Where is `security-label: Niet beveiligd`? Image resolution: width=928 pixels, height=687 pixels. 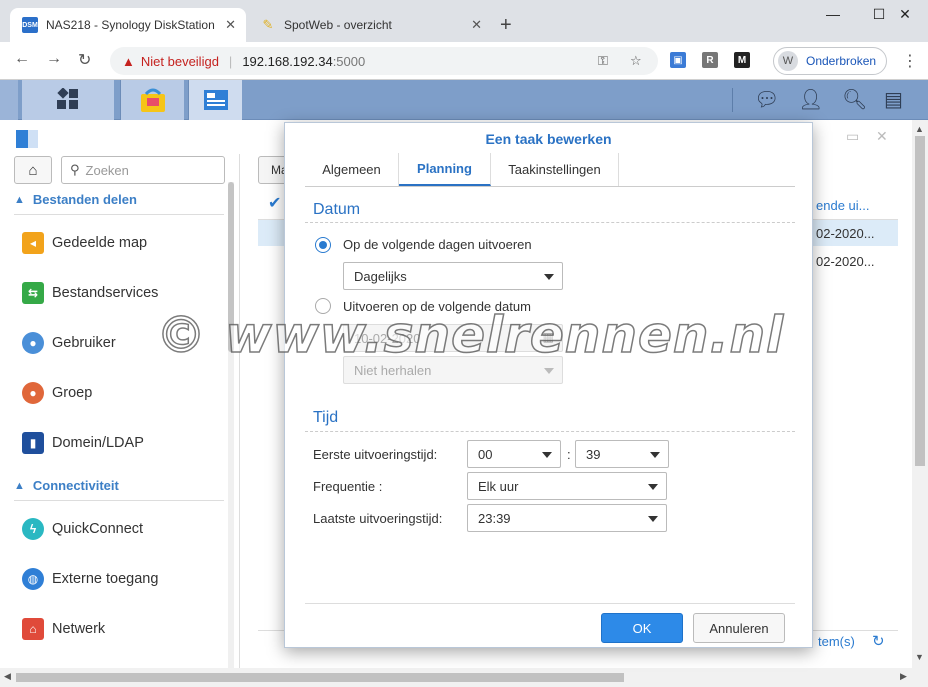 security-label: Niet beveiligd is located at coordinates (180, 61).